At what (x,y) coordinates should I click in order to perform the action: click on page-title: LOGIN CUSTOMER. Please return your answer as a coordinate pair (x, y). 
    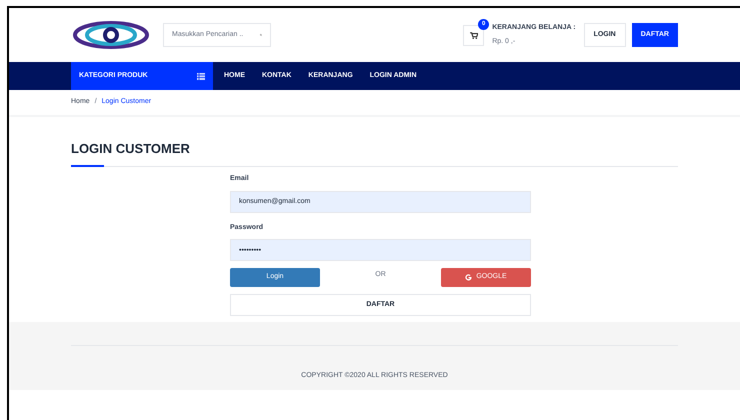
    Looking at the image, I should click on (130, 148).